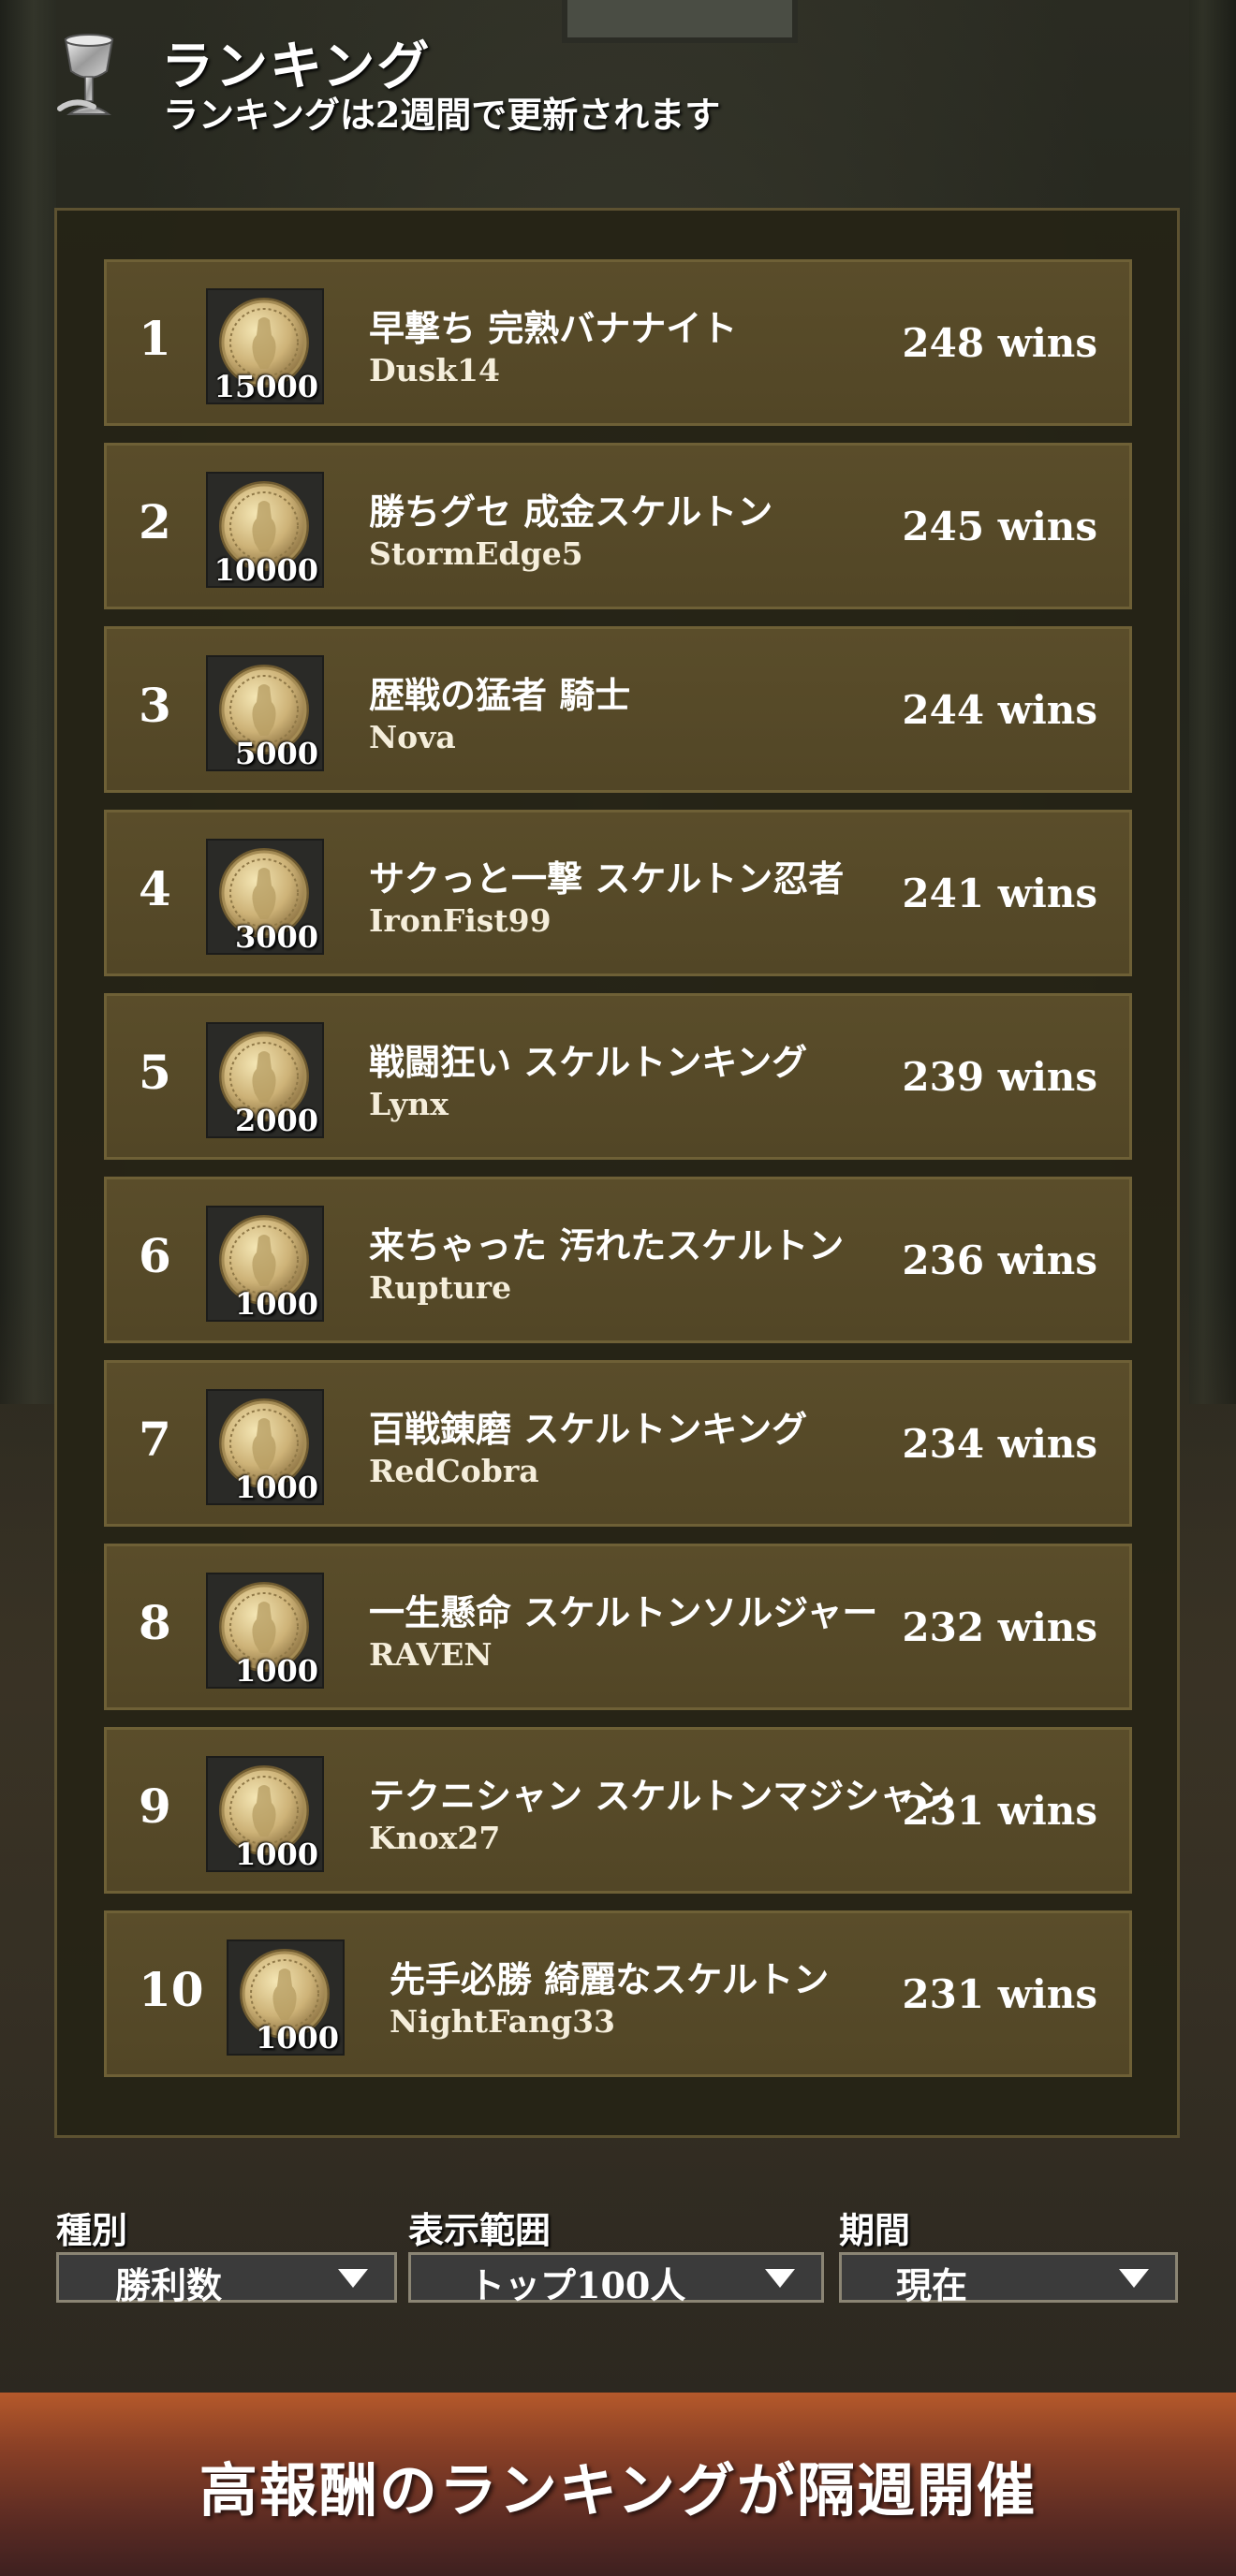 Image resolution: width=1236 pixels, height=2576 pixels. I want to click on reward-amount: 2000, so click(276, 1120).